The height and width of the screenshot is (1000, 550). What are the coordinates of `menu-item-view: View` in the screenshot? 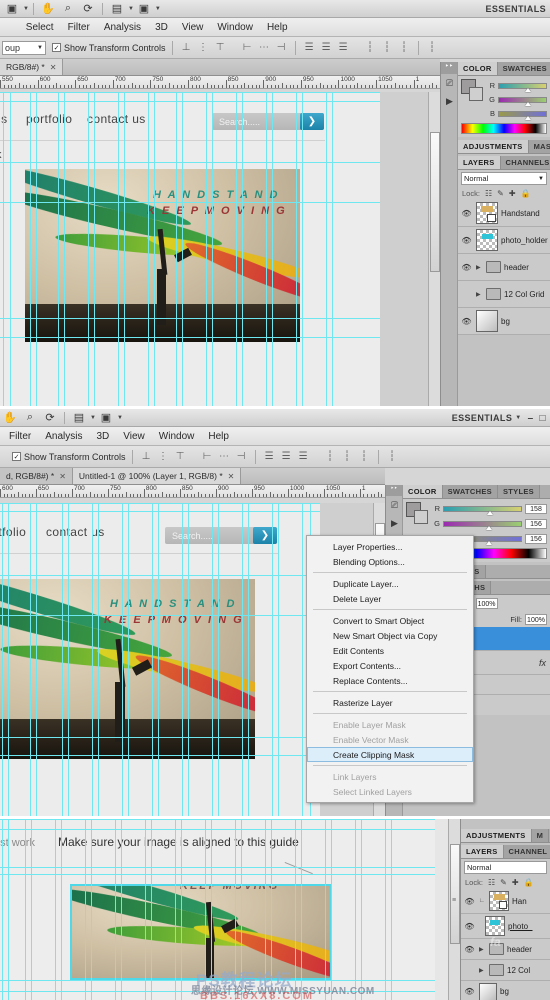 It's located at (134, 436).